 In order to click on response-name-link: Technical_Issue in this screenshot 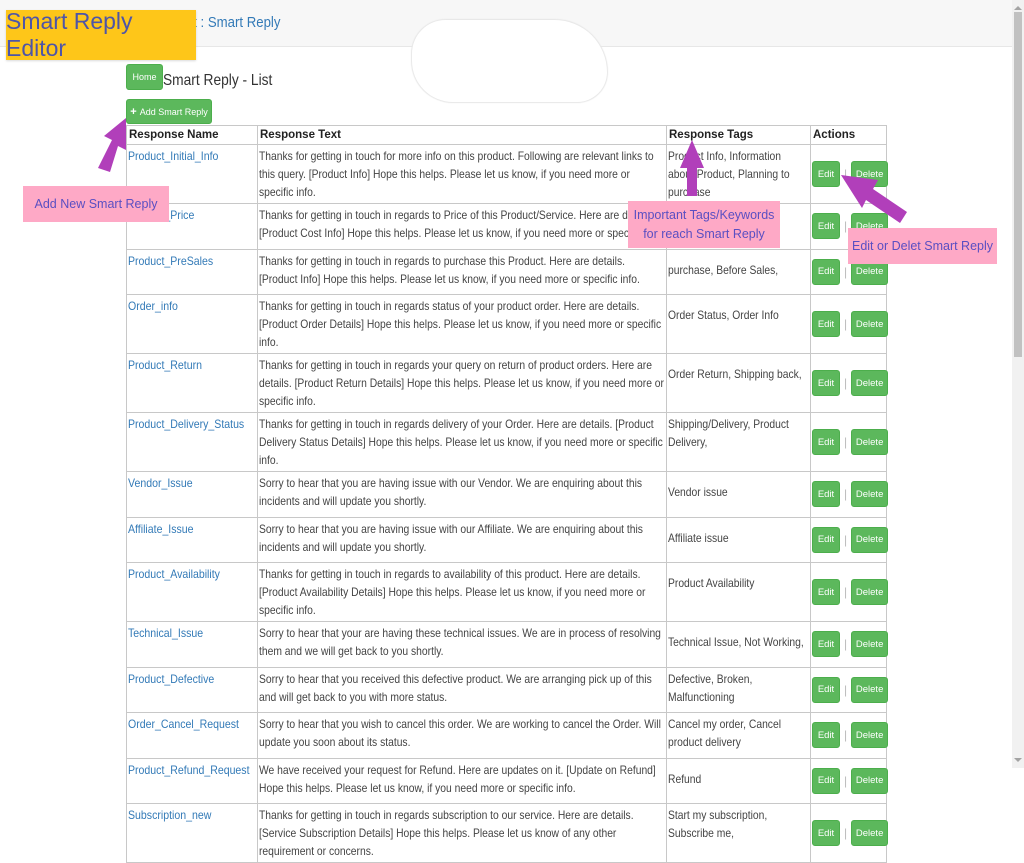, I will do `click(165, 633)`.